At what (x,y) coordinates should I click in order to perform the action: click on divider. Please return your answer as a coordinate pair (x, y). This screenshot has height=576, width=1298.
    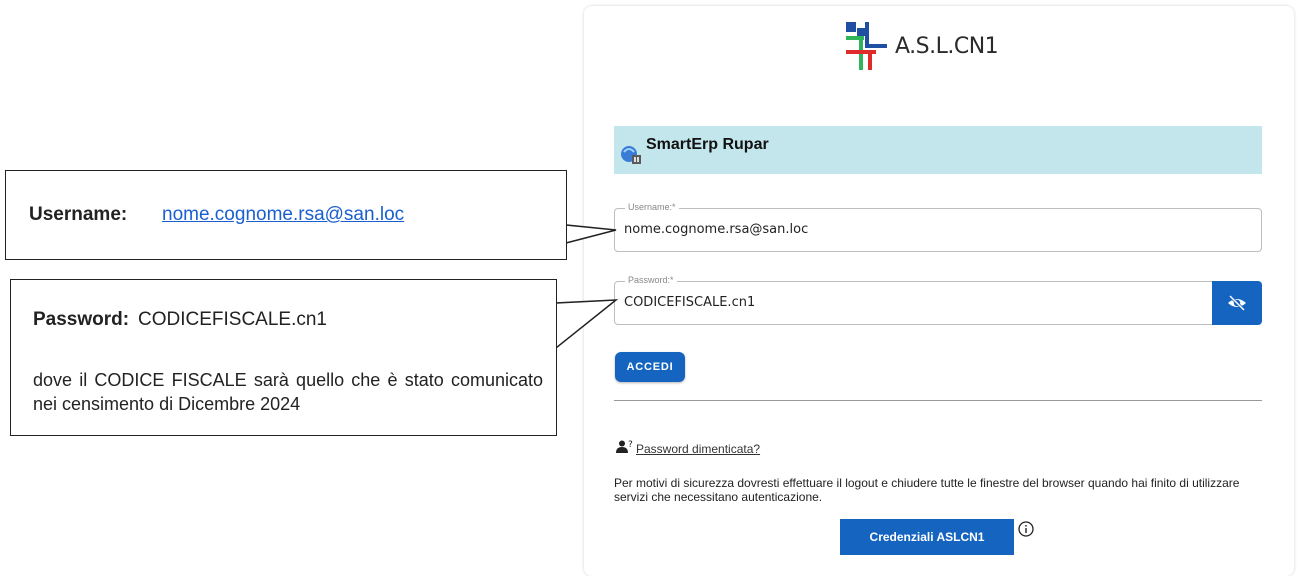
    Looking at the image, I should click on (938, 400).